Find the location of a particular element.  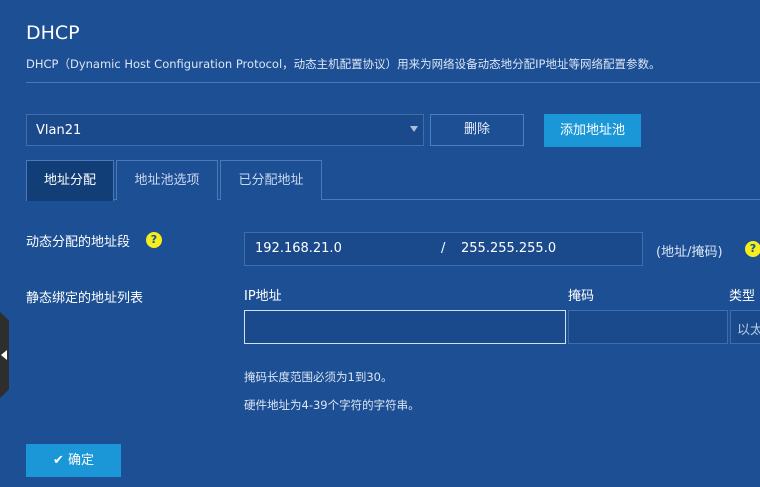

confirm-label: 确定 is located at coordinates (80, 460).